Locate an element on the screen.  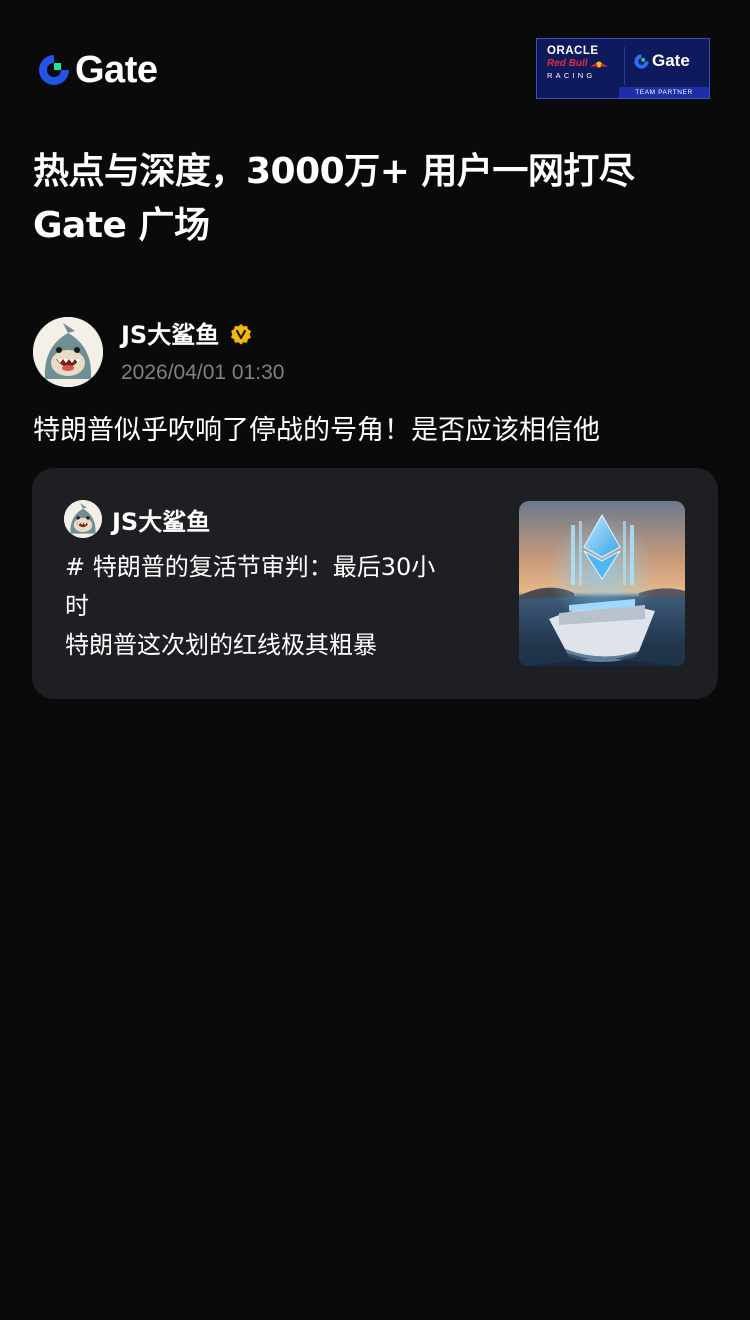
post-timestamp: 2026/04/01 01:30 is located at coordinates (203, 372).